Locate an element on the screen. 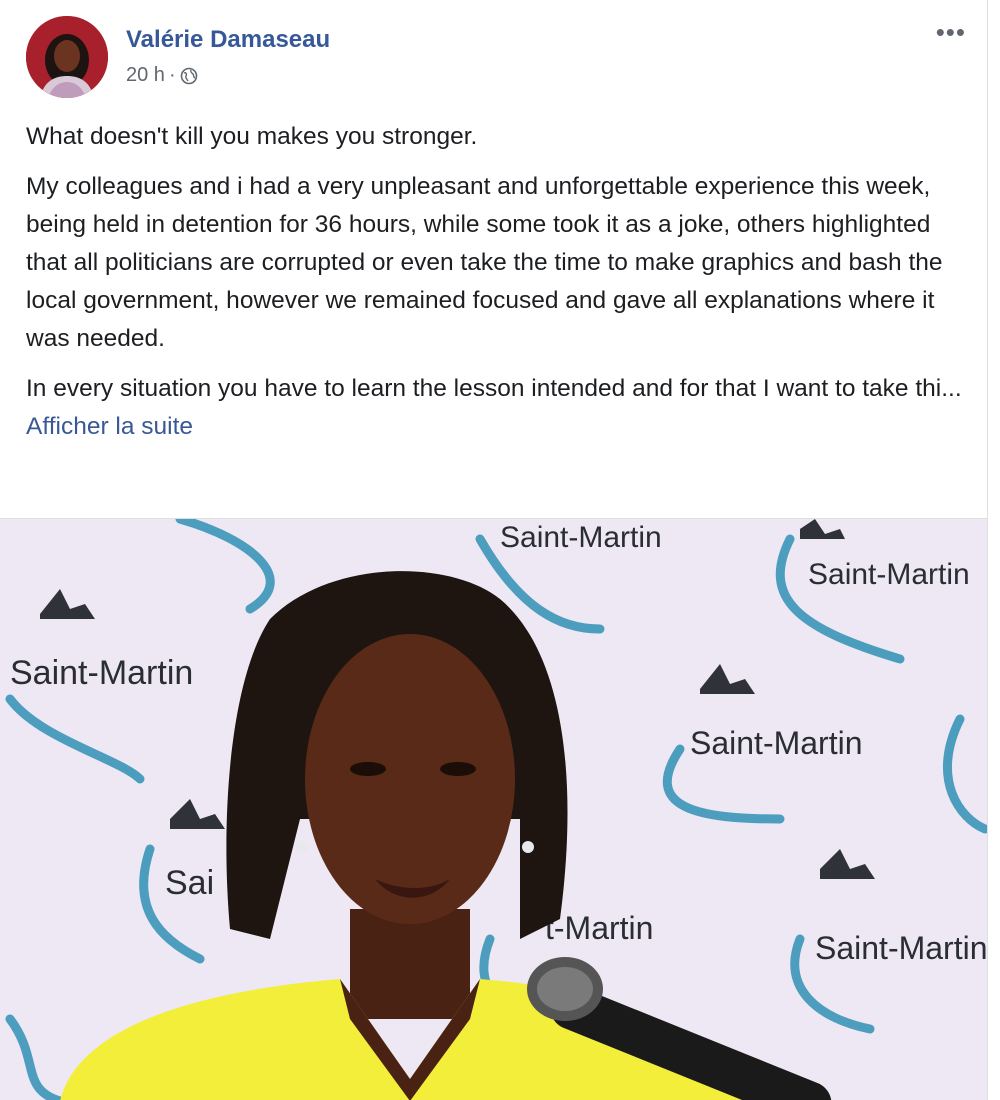  globe-icon is located at coordinates (189, 76).